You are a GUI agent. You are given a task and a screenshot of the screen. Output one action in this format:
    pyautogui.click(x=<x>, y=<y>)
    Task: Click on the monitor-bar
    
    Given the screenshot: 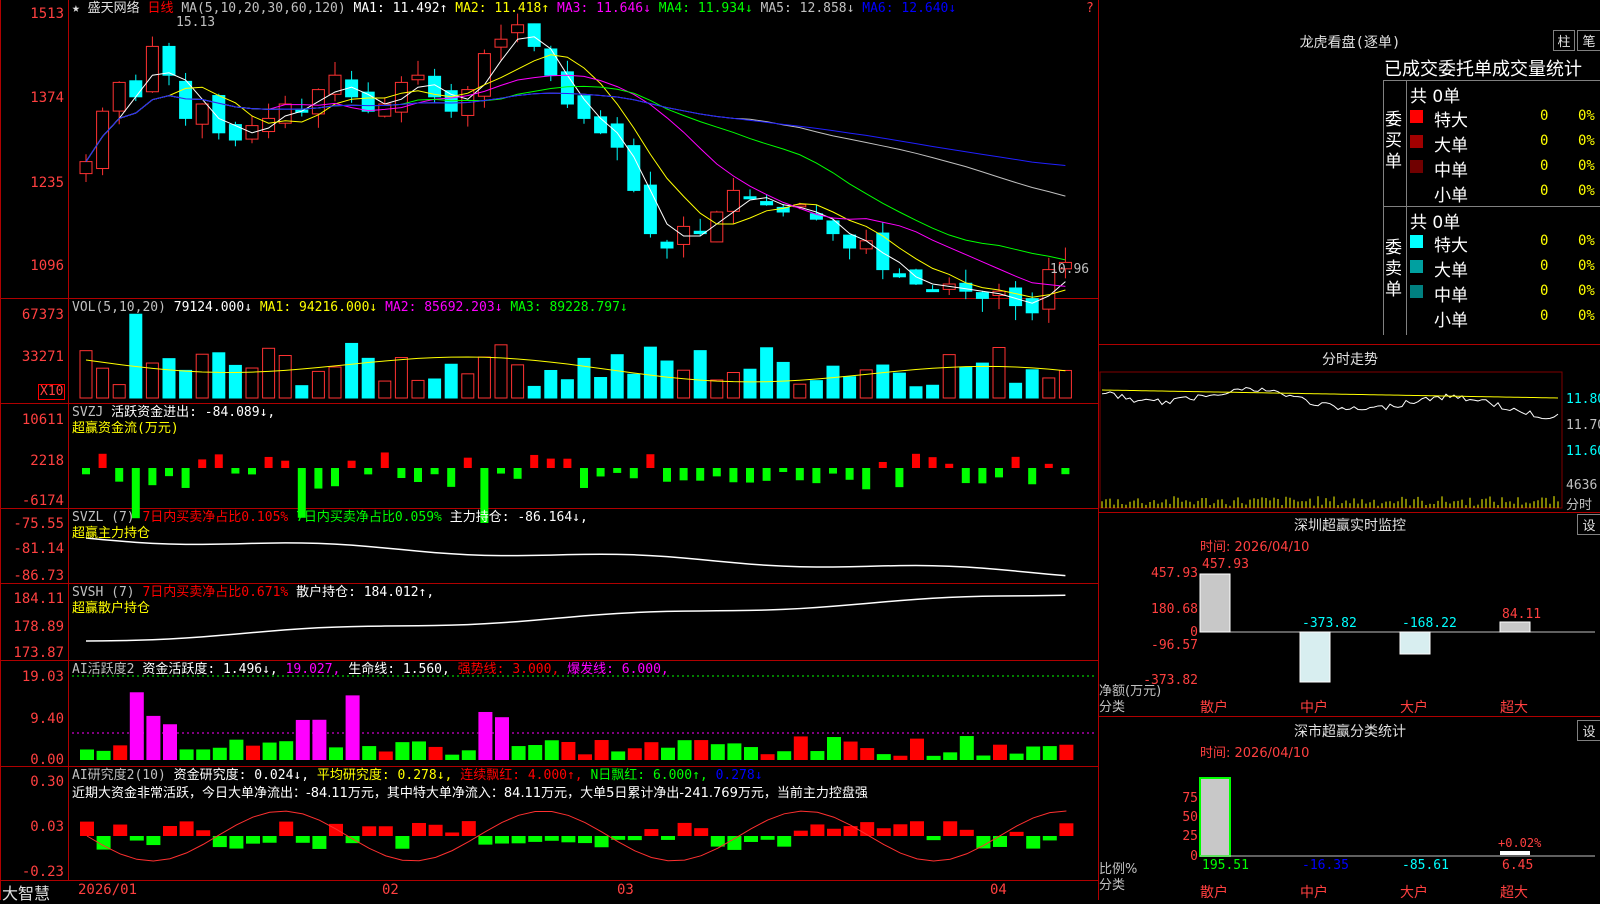 What is the action you would take?
    pyautogui.click(x=1315, y=657)
    